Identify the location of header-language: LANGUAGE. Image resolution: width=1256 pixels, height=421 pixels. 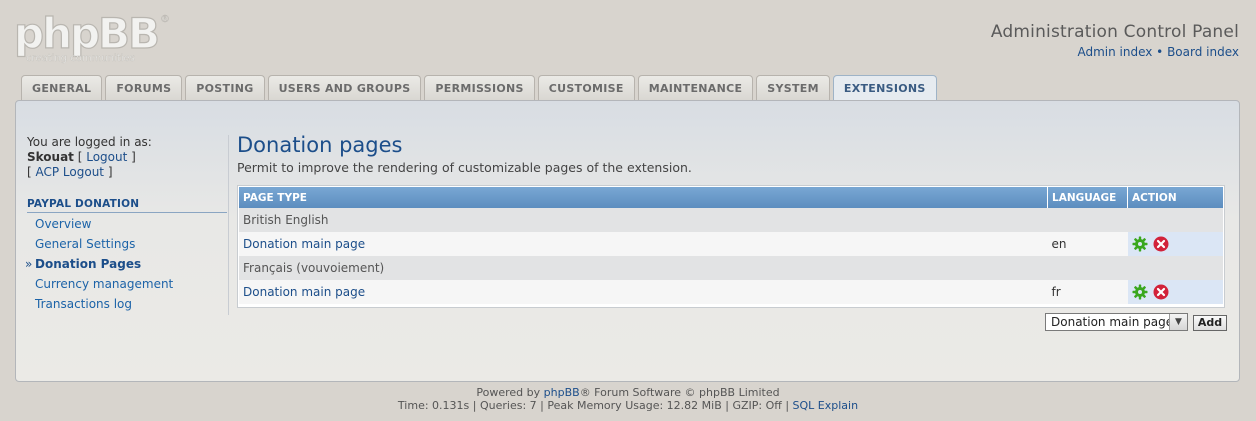
(1087, 197).